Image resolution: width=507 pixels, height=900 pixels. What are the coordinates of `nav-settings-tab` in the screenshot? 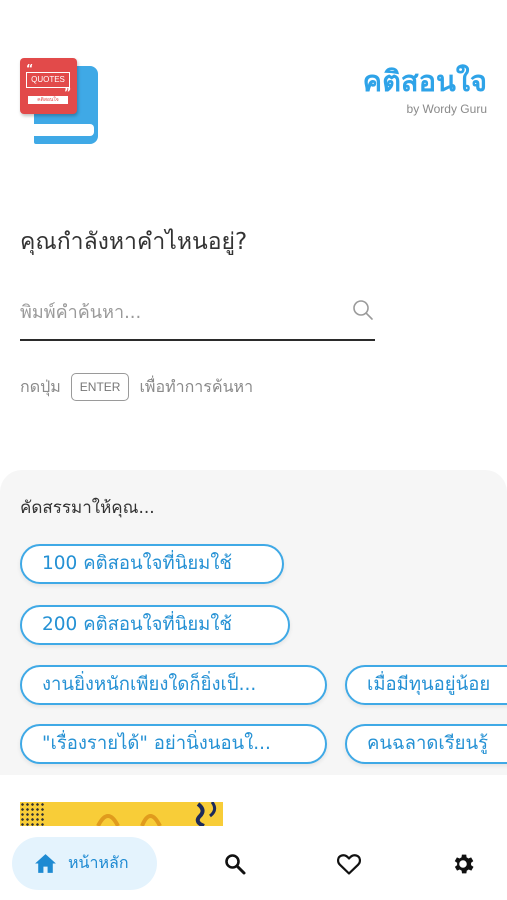 It's located at (463, 864).